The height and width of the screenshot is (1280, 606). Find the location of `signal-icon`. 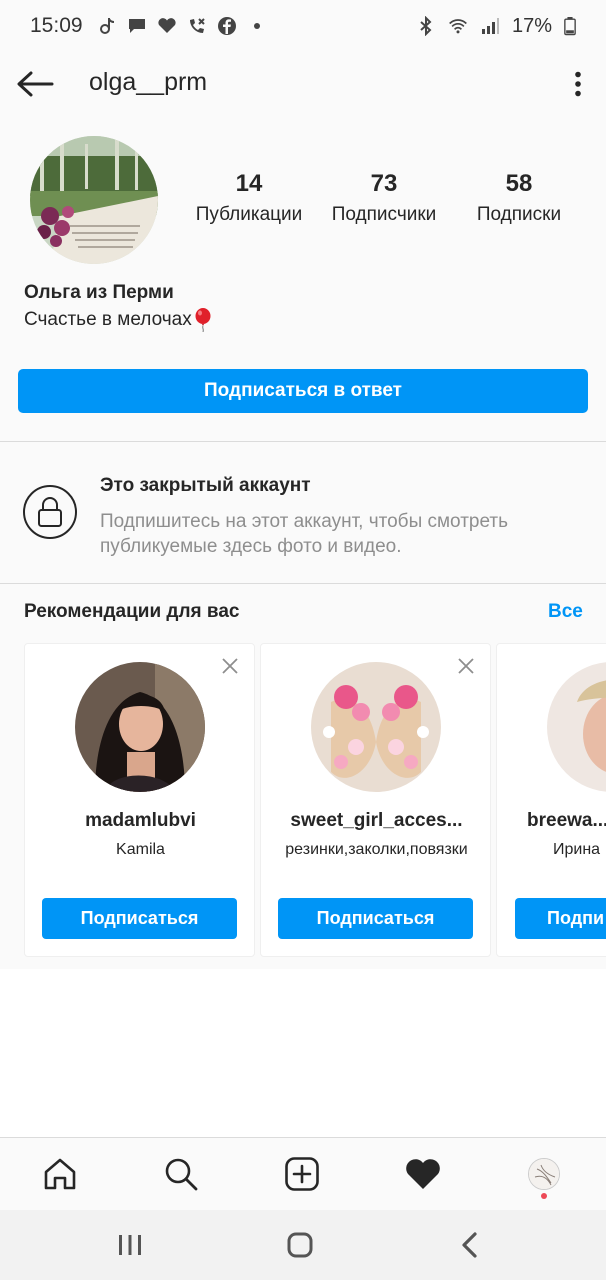

signal-icon is located at coordinates (490, 26).